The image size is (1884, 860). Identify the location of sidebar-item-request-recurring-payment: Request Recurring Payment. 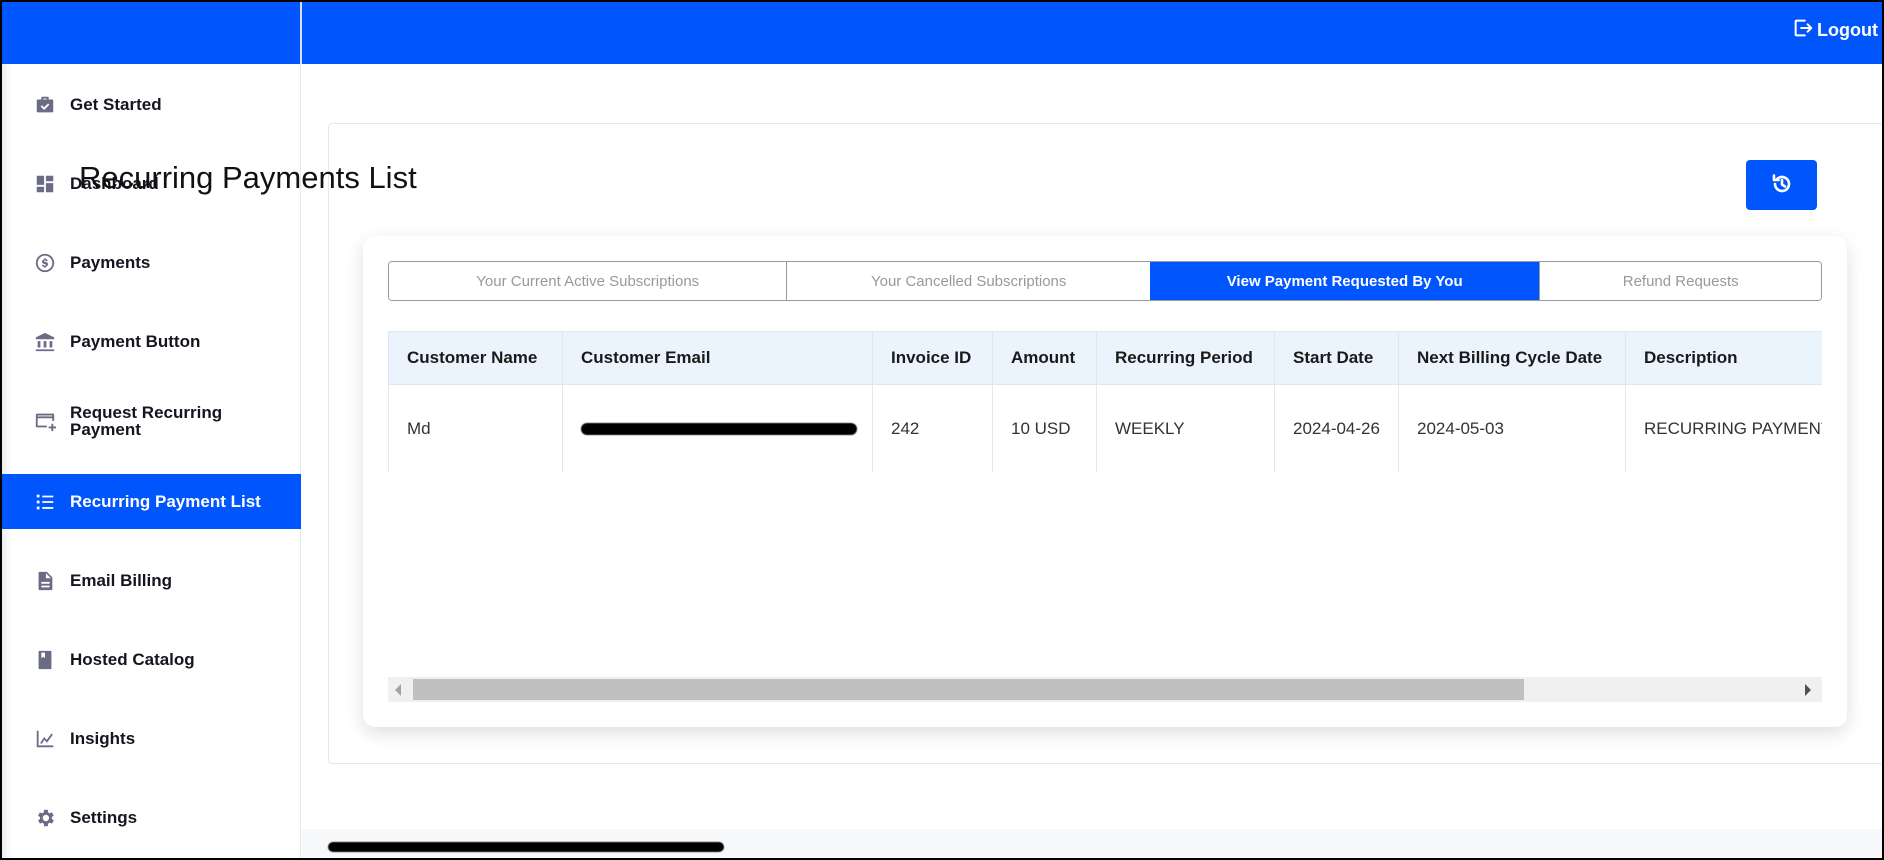
(150, 420).